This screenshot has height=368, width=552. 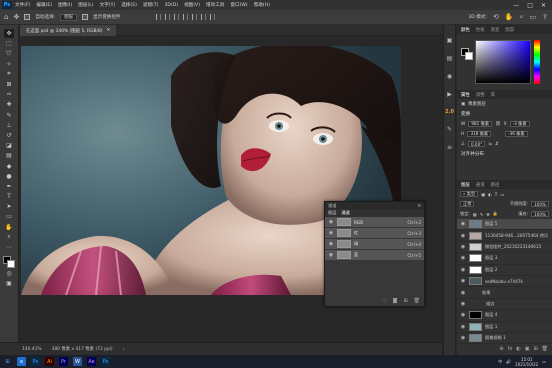 I want to click on align-section-title: 对齐并分布, so click(x=504, y=154).